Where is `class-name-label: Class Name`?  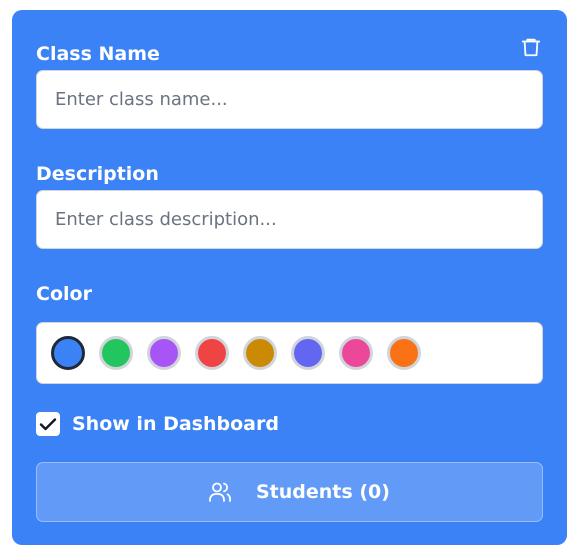 class-name-label: Class Name is located at coordinates (98, 54).